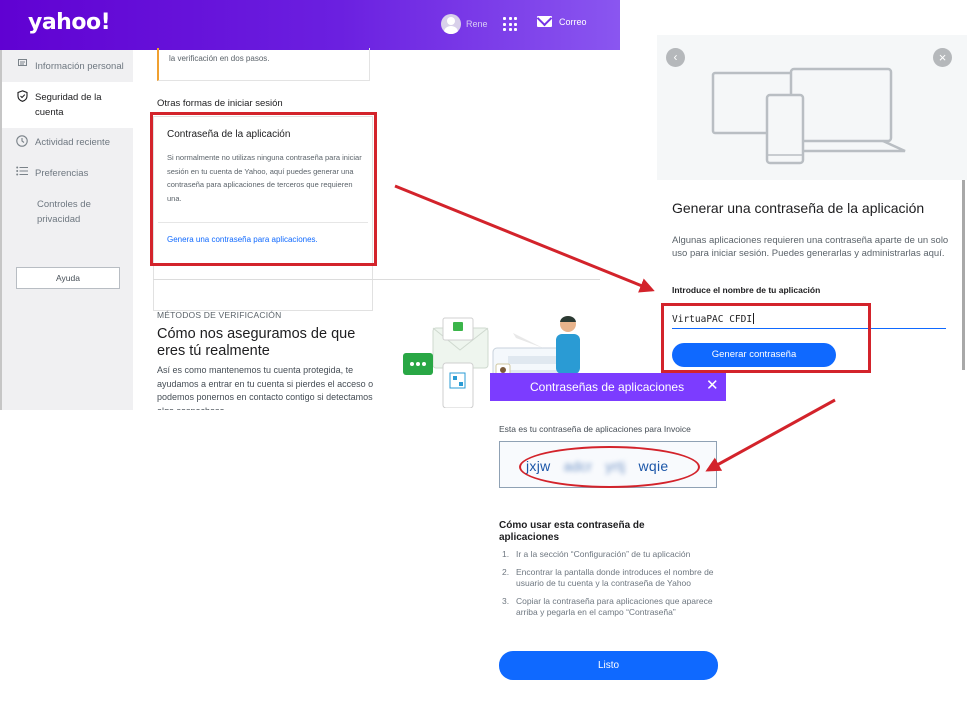 The width and height of the screenshot is (969, 704). What do you see at coordinates (477, 24) in the screenshot?
I see `user-name: Rene` at bounding box center [477, 24].